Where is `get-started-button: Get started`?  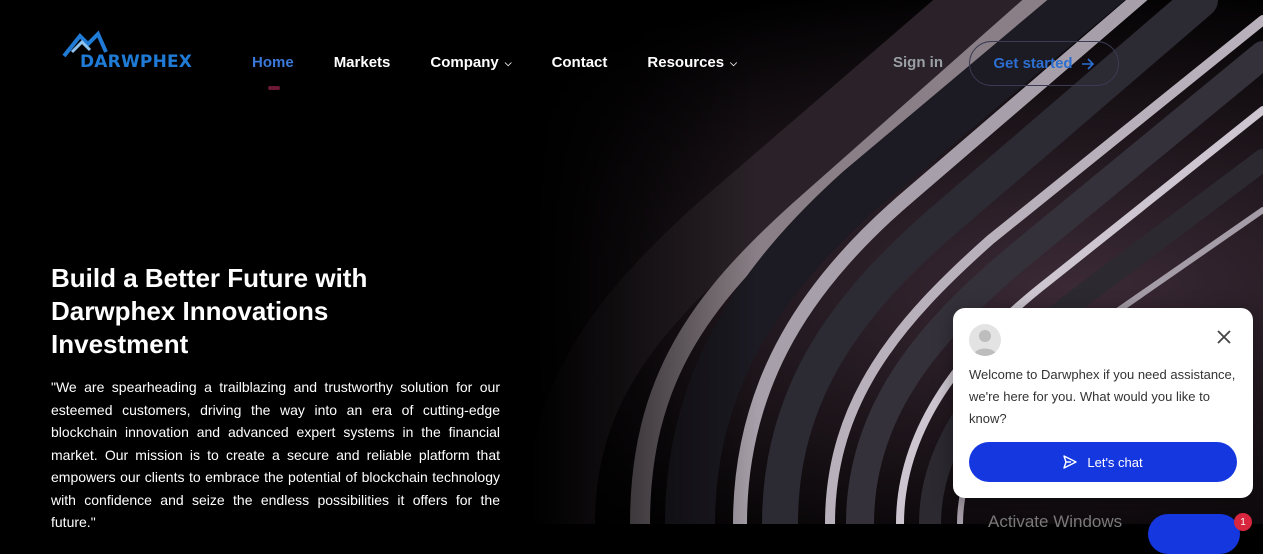 get-started-button: Get started is located at coordinates (1044, 63).